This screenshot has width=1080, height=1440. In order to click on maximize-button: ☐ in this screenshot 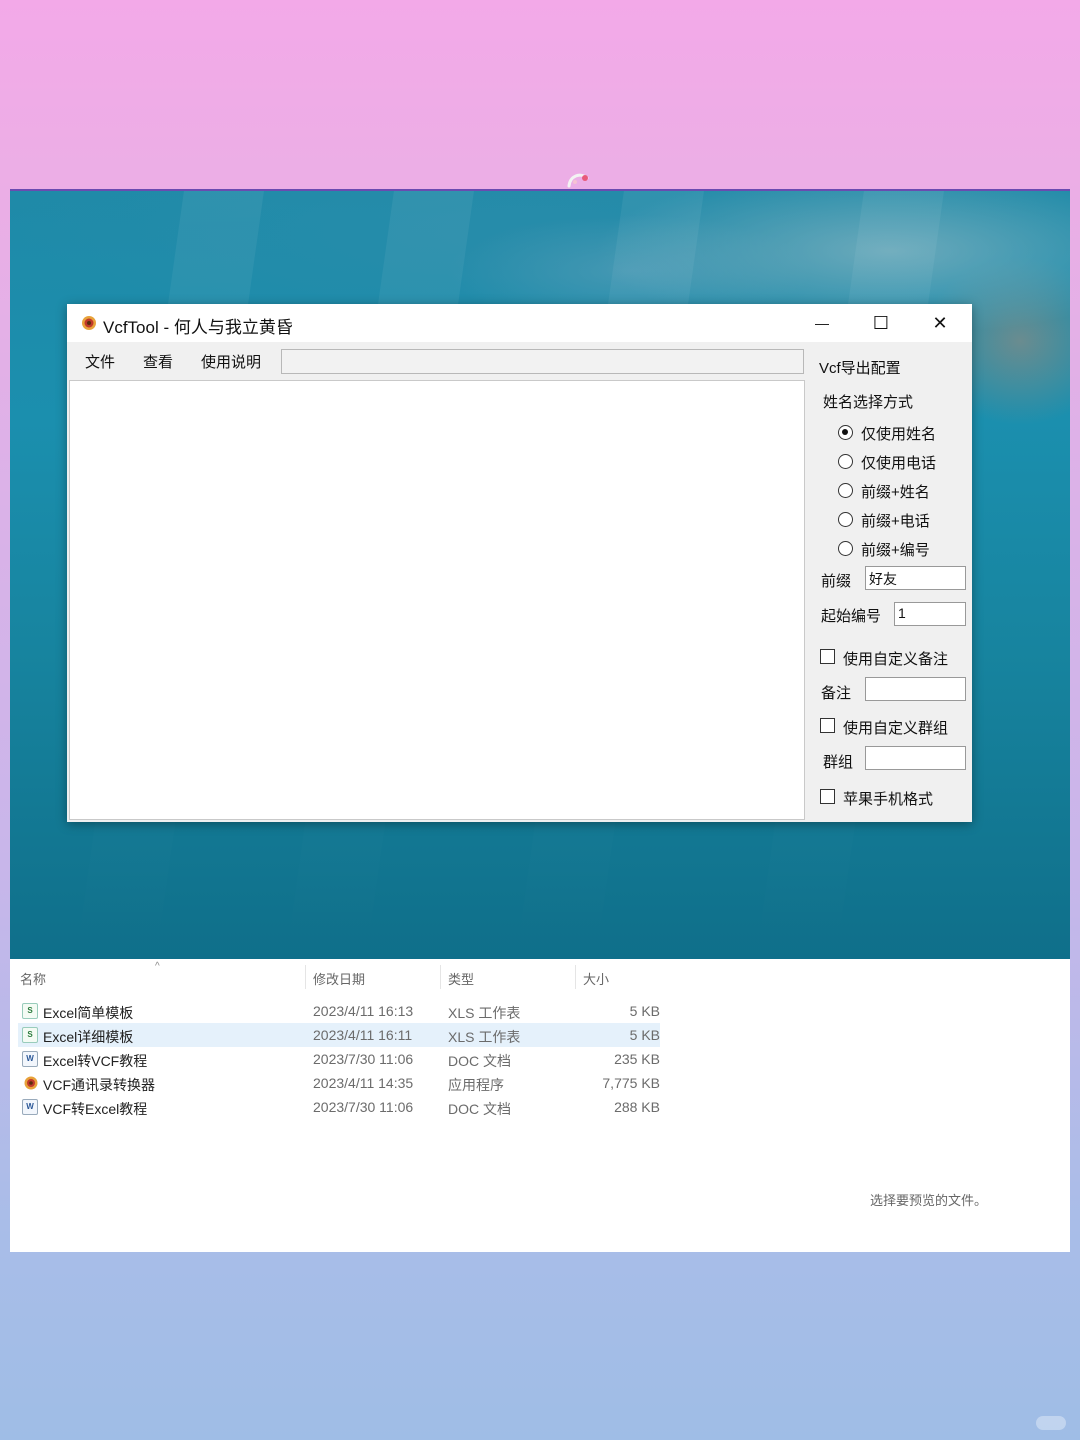, I will do `click(881, 323)`.